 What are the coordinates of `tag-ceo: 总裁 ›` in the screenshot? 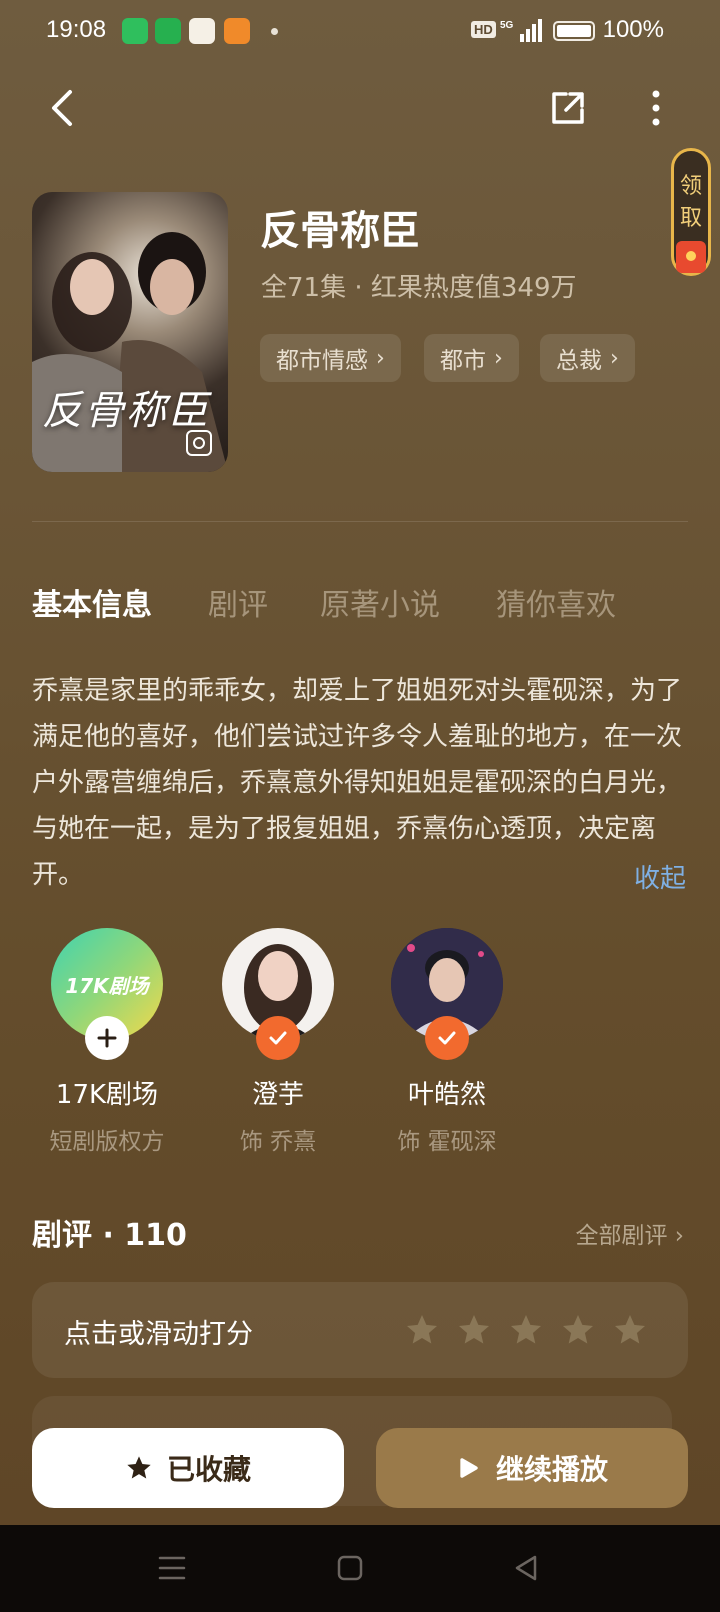 It's located at (587, 358).